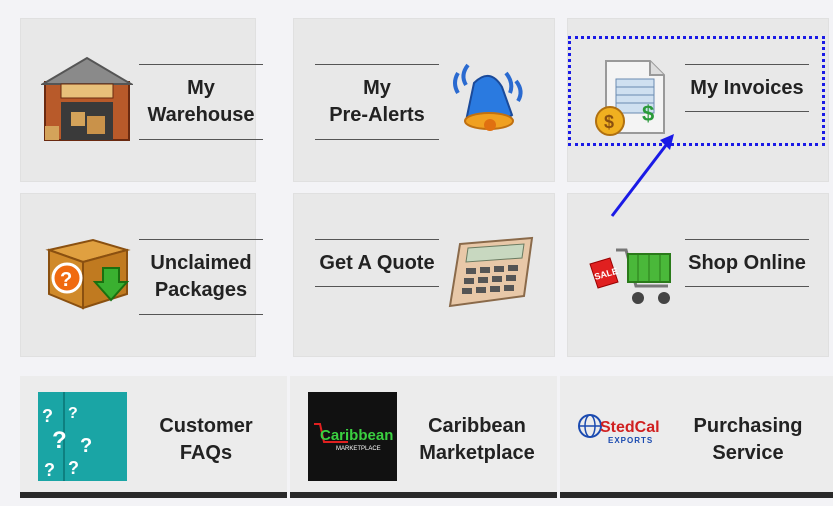 This screenshot has width=833, height=506. What do you see at coordinates (201, 263) in the screenshot?
I see `label-line1: Unclaimed` at bounding box center [201, 263].